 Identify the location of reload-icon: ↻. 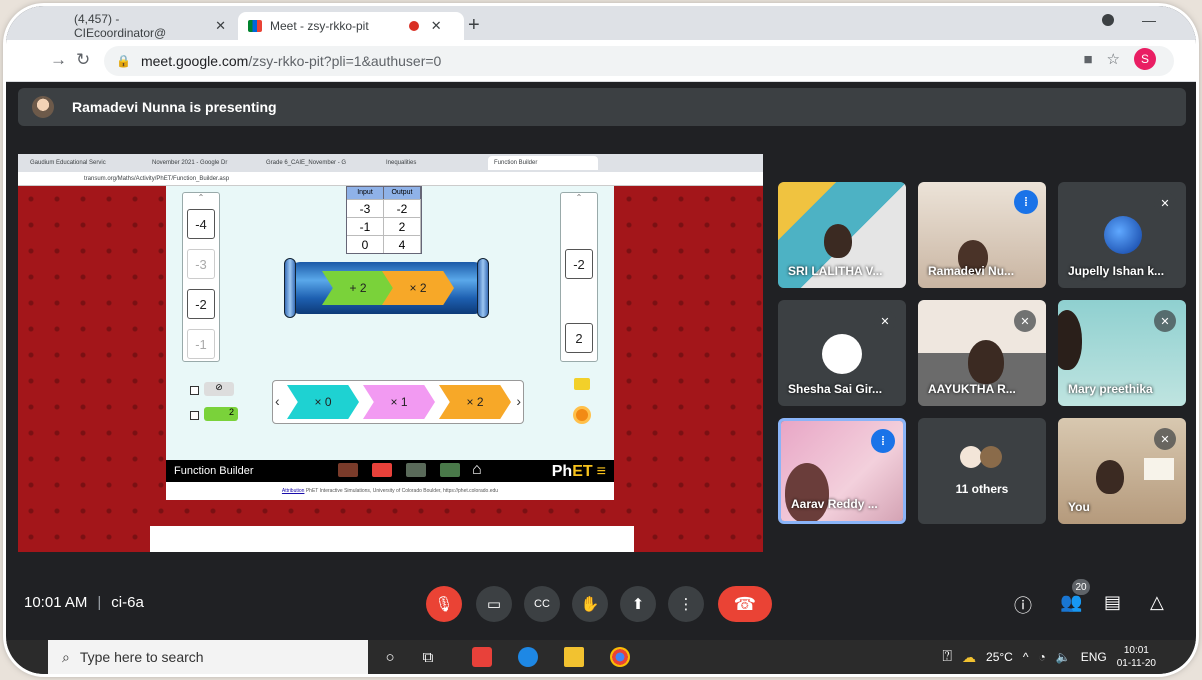
(83, 60).